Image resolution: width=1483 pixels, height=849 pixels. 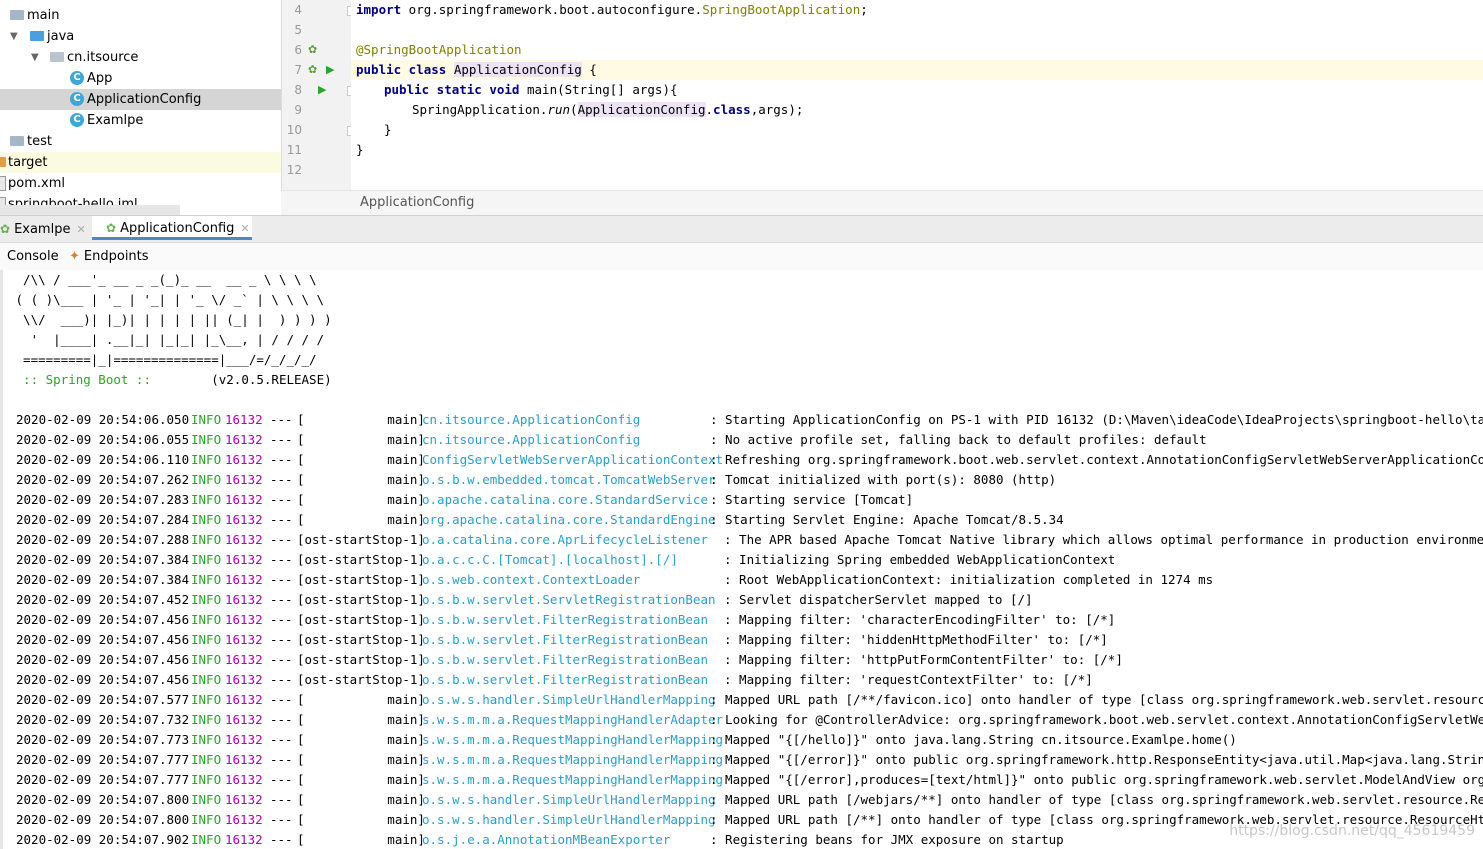 What do you see at coordinates (103, 719) in the screenshot?
I see `log-ts: 2020-02-09 20:54:07.732` at bounding box center [103, 719].